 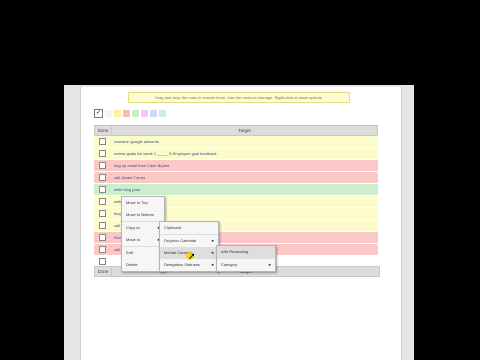 I want to click on select-all-checkbox: ✓, so click(x=98, y=113).